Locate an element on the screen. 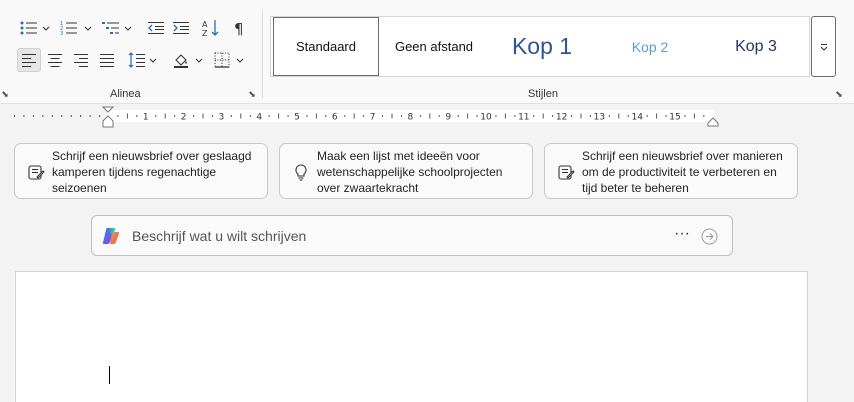 This screenshot has height=402, width=854. bullets-icon is located at coordinates (28, 28).